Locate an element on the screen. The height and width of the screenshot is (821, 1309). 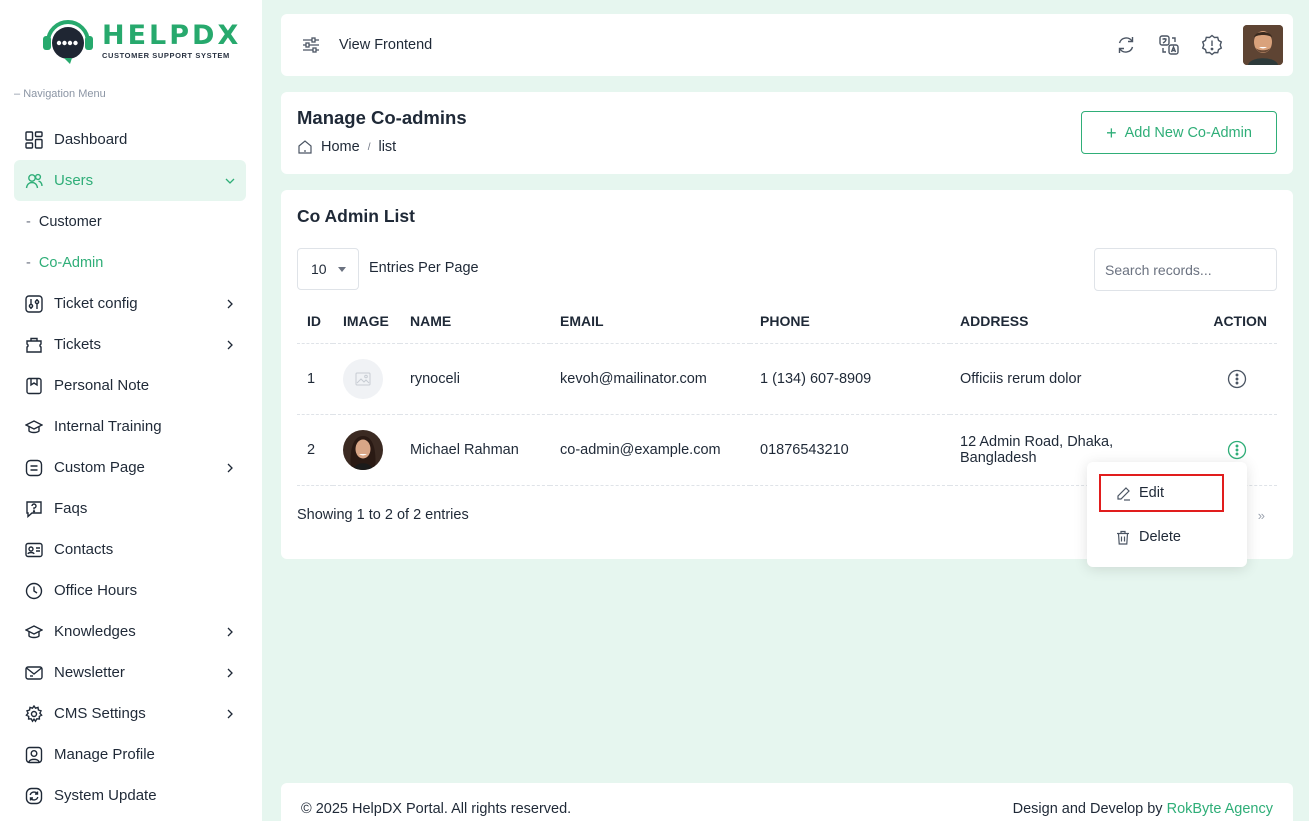
add-co-admin-button: + Add New Co-Admin is located at coordinates (1179, 132).